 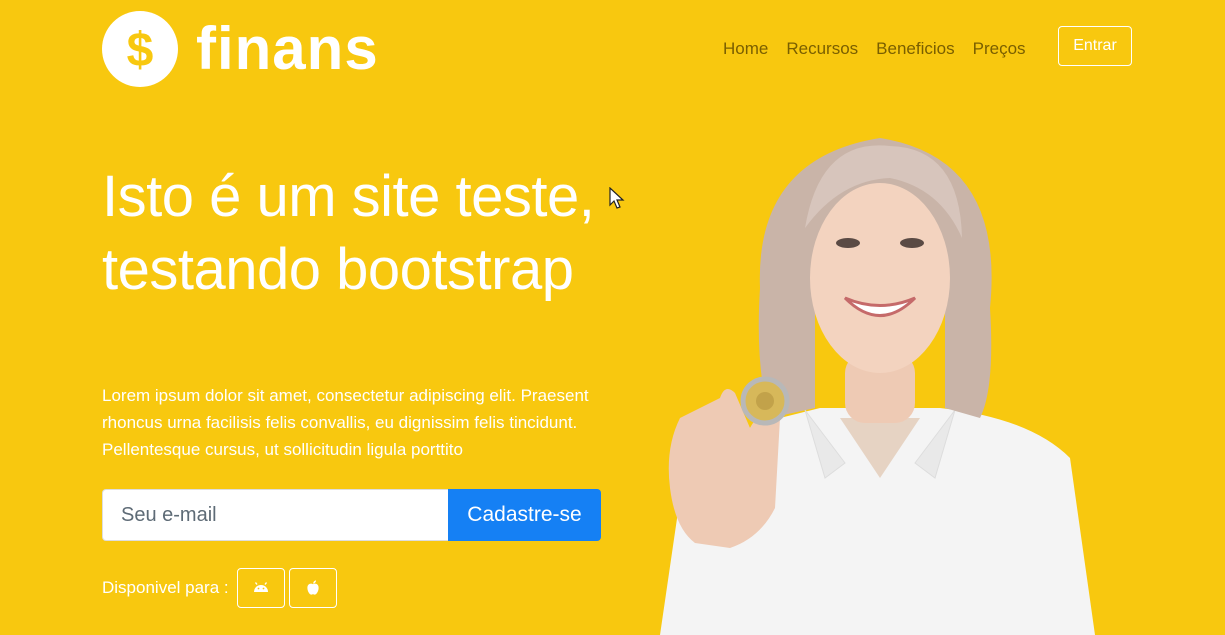 What do you see at coordinates (287, 48) in the screenshot?
I see `brand-name: finans` at bounding box center [287, 48].